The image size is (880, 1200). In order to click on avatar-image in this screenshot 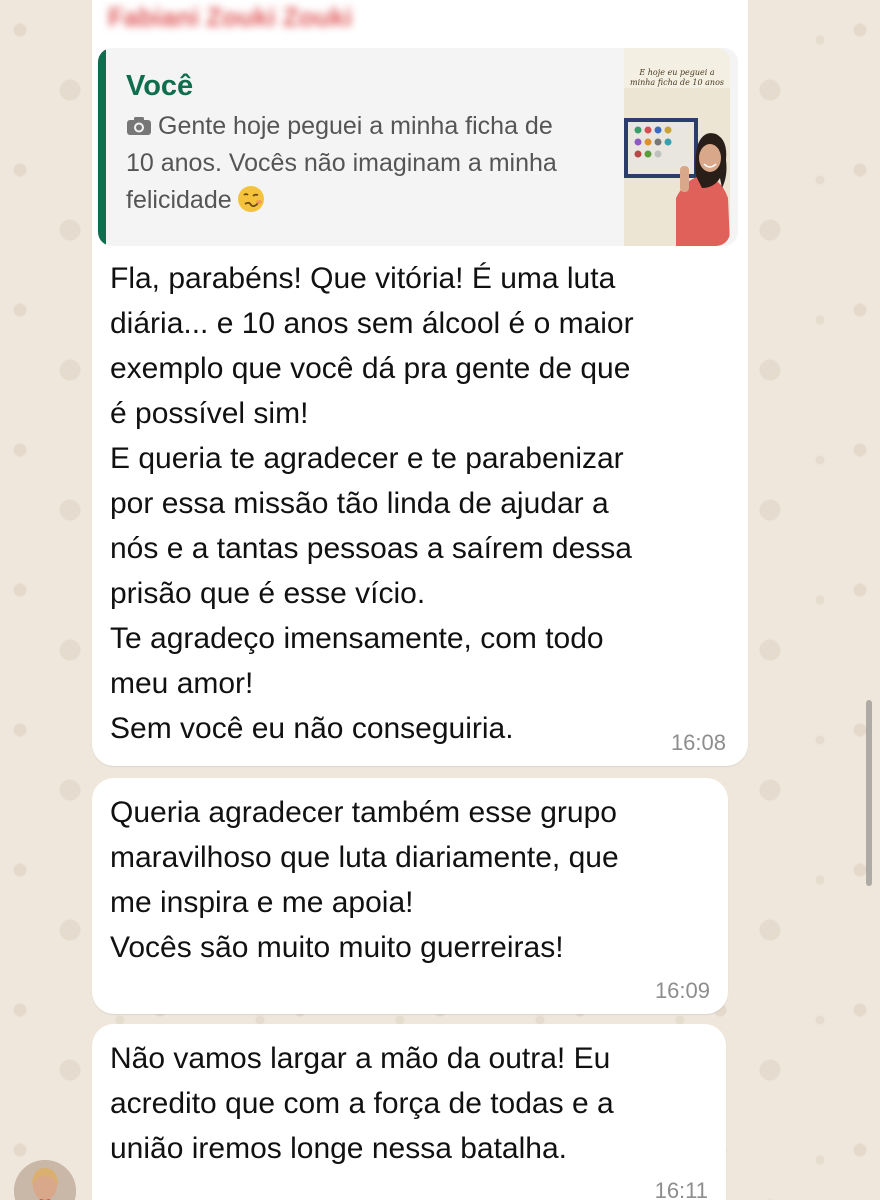, I will do `click(45, 1180)`.